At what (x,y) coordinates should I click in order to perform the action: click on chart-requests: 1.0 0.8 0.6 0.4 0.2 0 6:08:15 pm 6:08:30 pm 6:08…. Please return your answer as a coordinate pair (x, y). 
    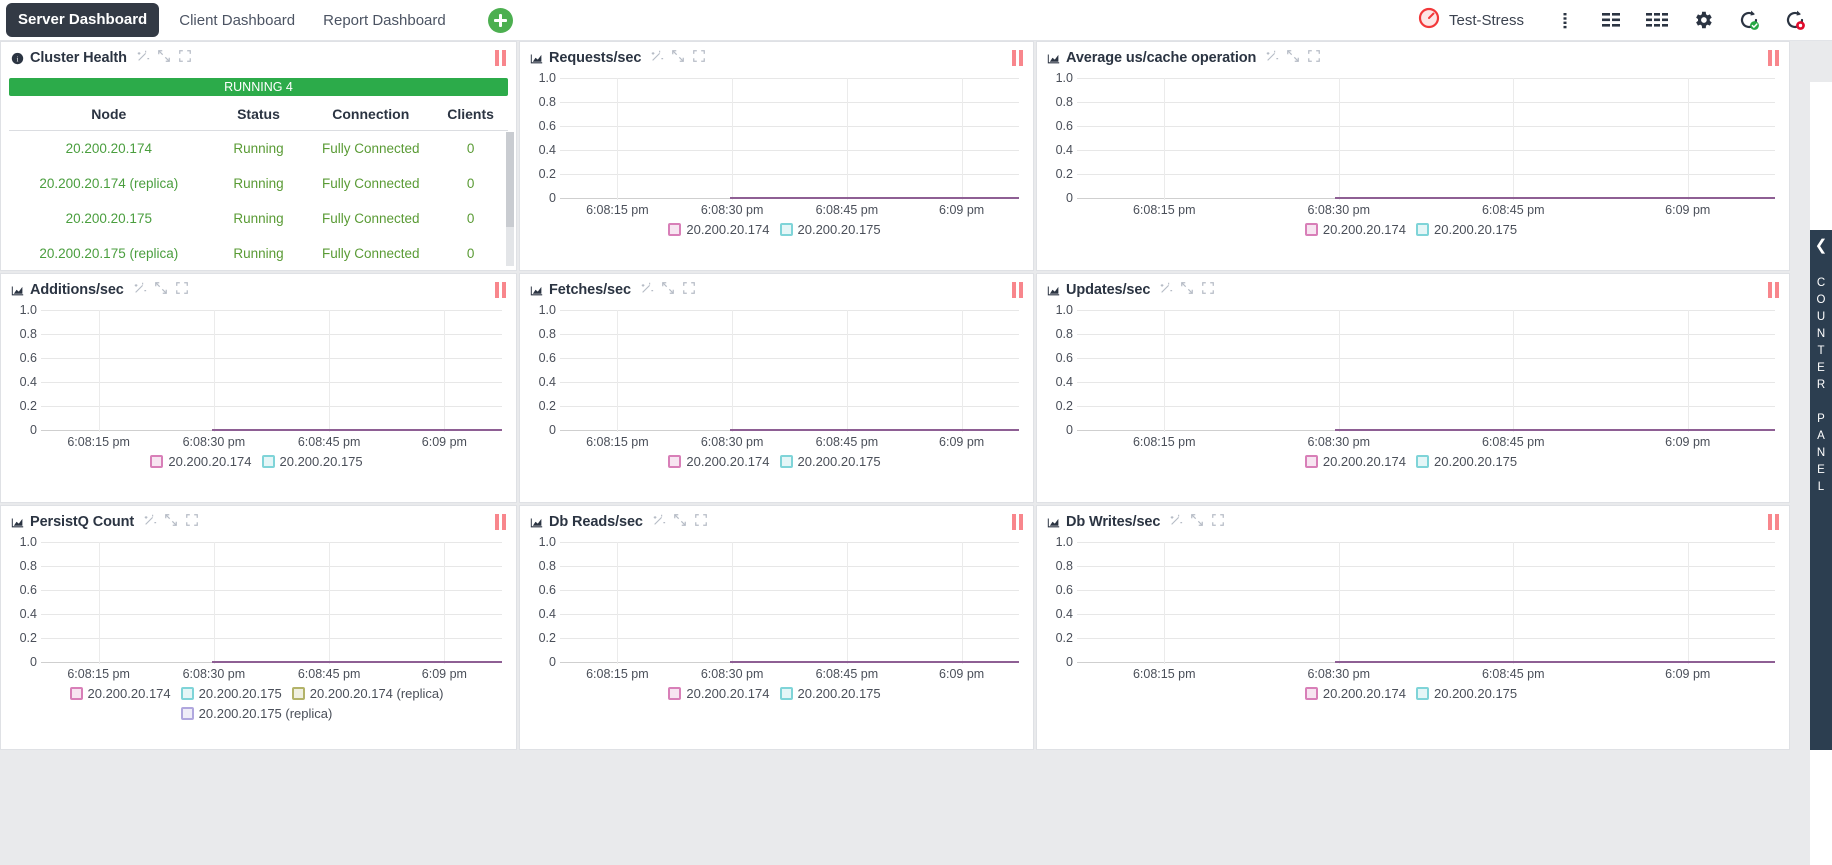
    Looking at the image, I should click on (776, 154).